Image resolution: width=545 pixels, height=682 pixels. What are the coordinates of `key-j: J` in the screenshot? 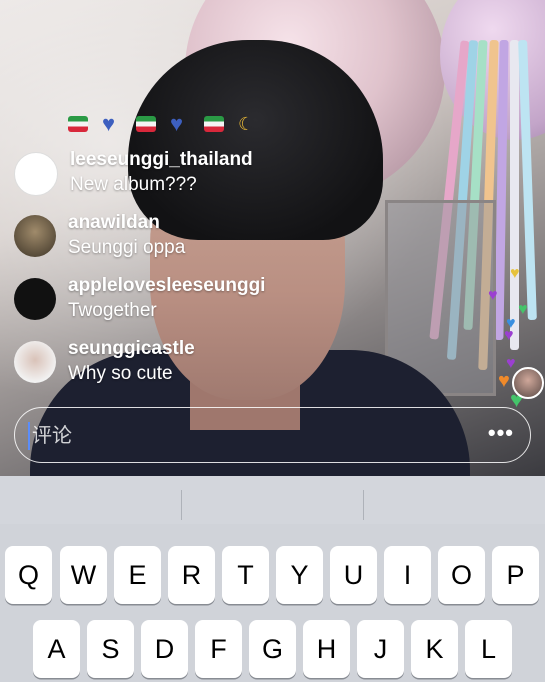 It's located at (380, 649).